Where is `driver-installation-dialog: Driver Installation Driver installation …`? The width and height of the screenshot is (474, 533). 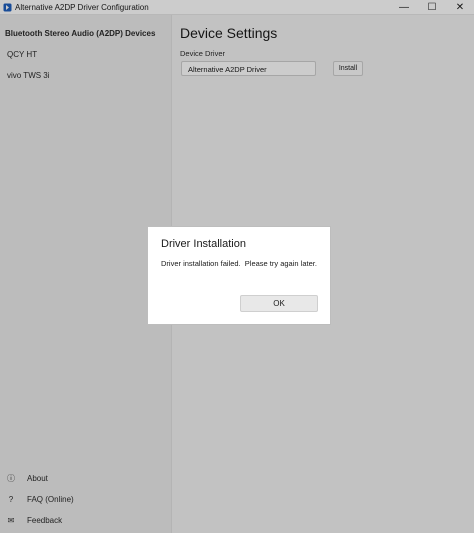
driver-installation-dialog: Driver Installation Driver installation … is located at coordinates (239, 275).